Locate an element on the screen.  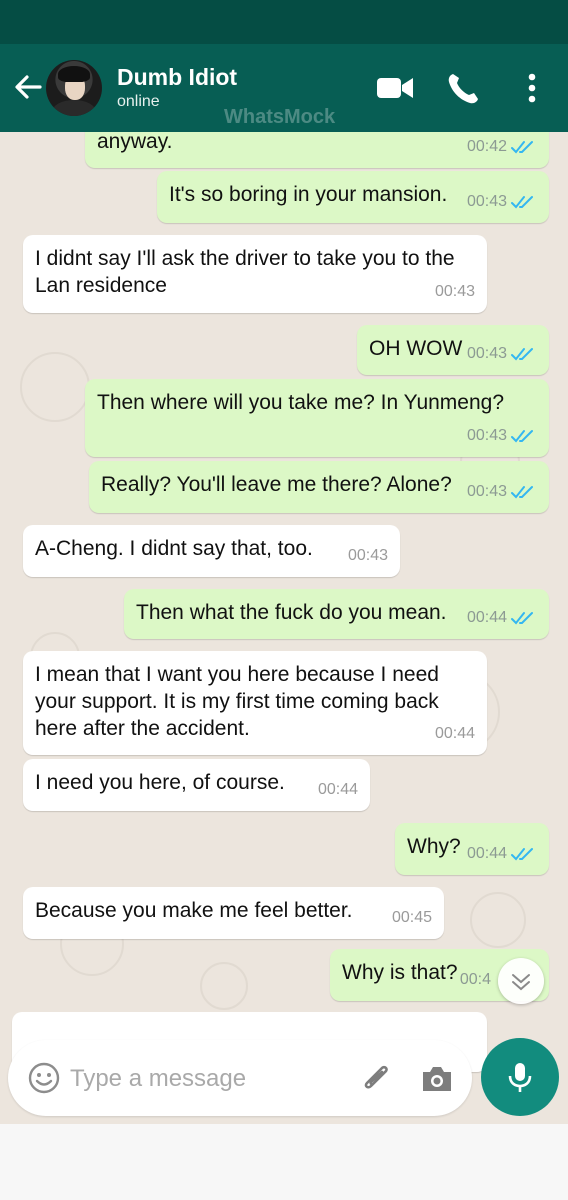
message-bubble-outgoing: OH WOW 00:43 is located at coordinates (453, 350).